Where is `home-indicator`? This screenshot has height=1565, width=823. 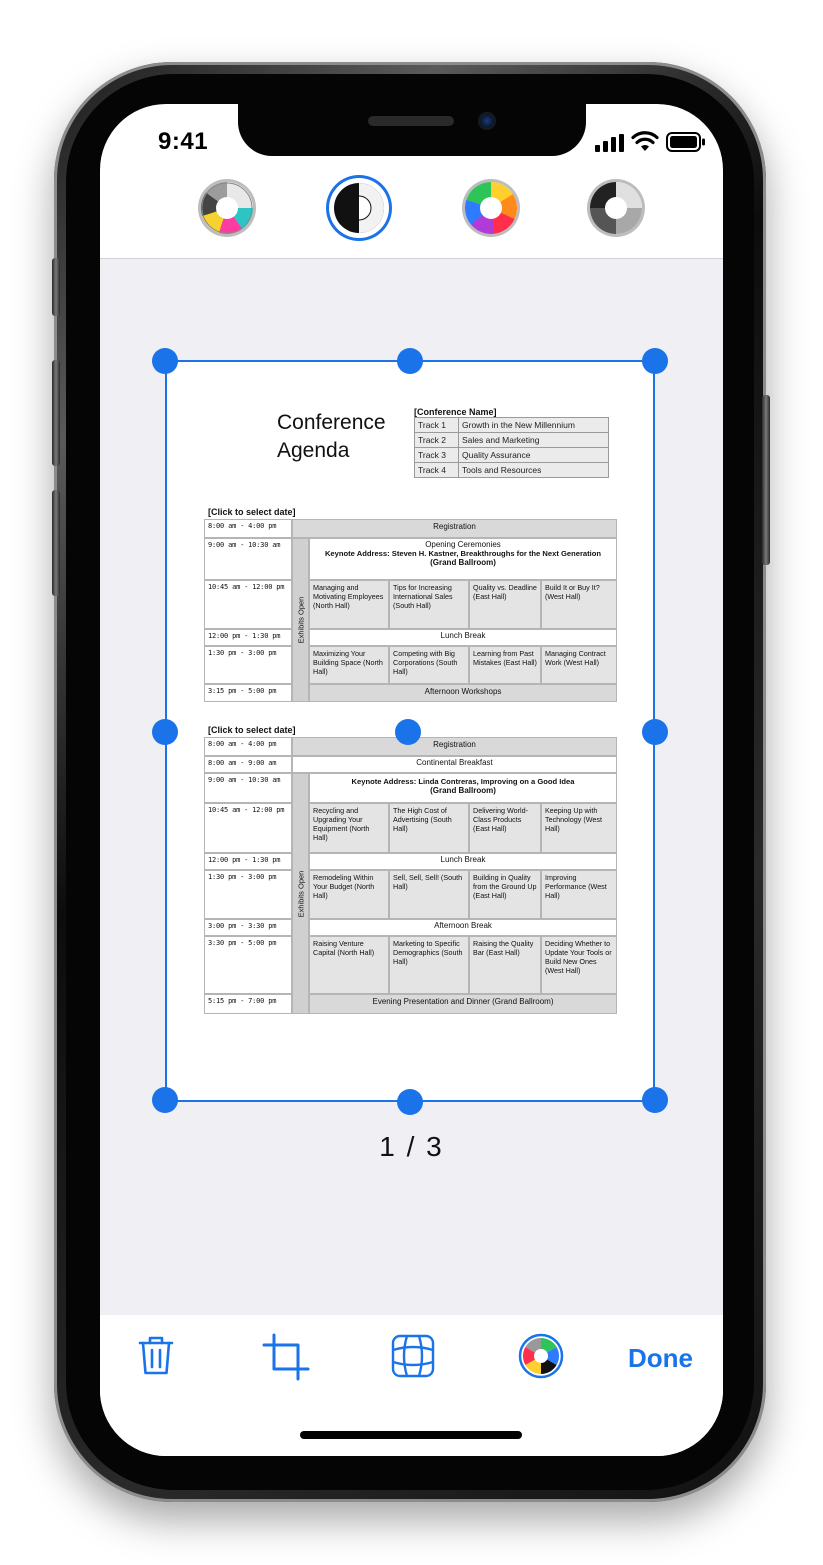
home-indicator is located at coordinates (411, 1435).